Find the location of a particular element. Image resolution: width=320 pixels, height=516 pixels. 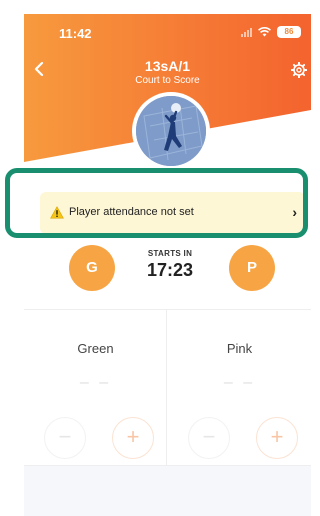

avatar is located at coordinates (171, 131).